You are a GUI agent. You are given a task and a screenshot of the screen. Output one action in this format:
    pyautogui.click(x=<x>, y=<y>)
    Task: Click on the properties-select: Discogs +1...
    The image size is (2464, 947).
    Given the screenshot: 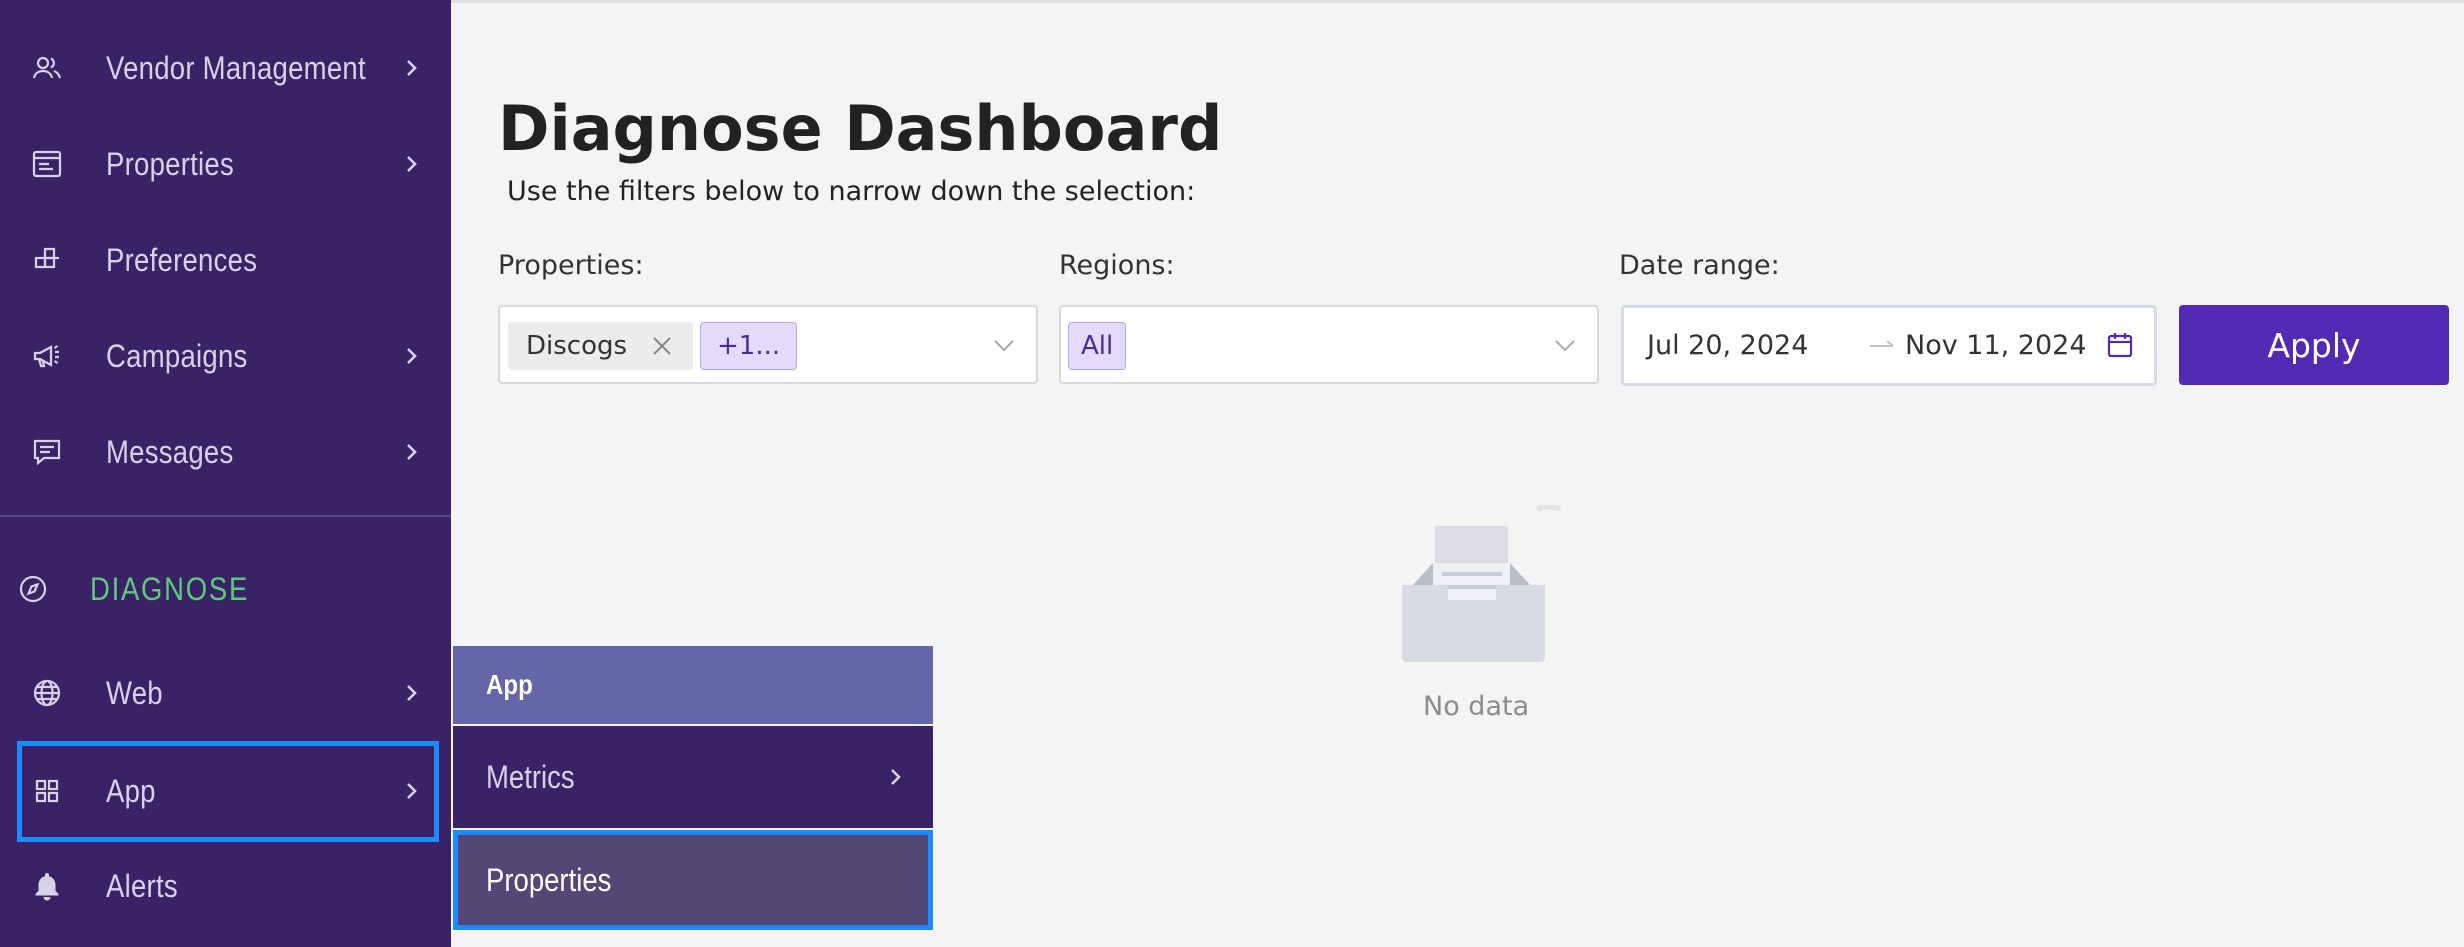 What is the action you would take?
    pyautogui.click(x=768, y=344)
    